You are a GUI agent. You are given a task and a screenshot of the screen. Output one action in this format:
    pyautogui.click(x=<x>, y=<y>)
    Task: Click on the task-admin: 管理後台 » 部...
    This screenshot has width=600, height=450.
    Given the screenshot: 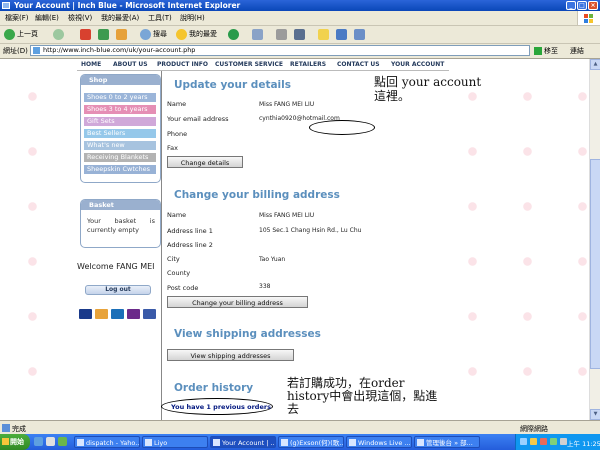 What is the action you would take?
    pyautogui.click(x=447, y=442)
    